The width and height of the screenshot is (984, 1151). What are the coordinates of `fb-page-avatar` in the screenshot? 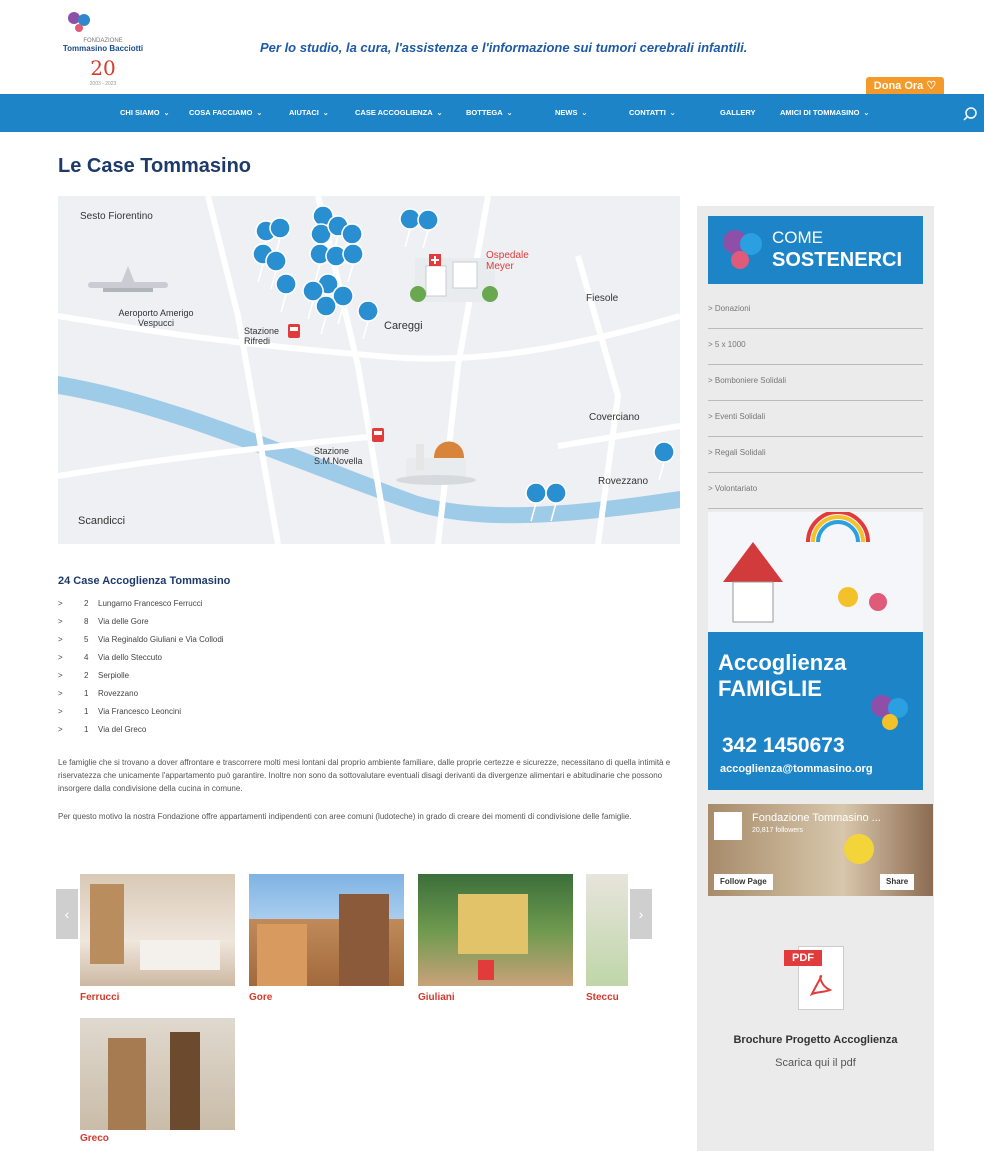 It's located at (728, 826).